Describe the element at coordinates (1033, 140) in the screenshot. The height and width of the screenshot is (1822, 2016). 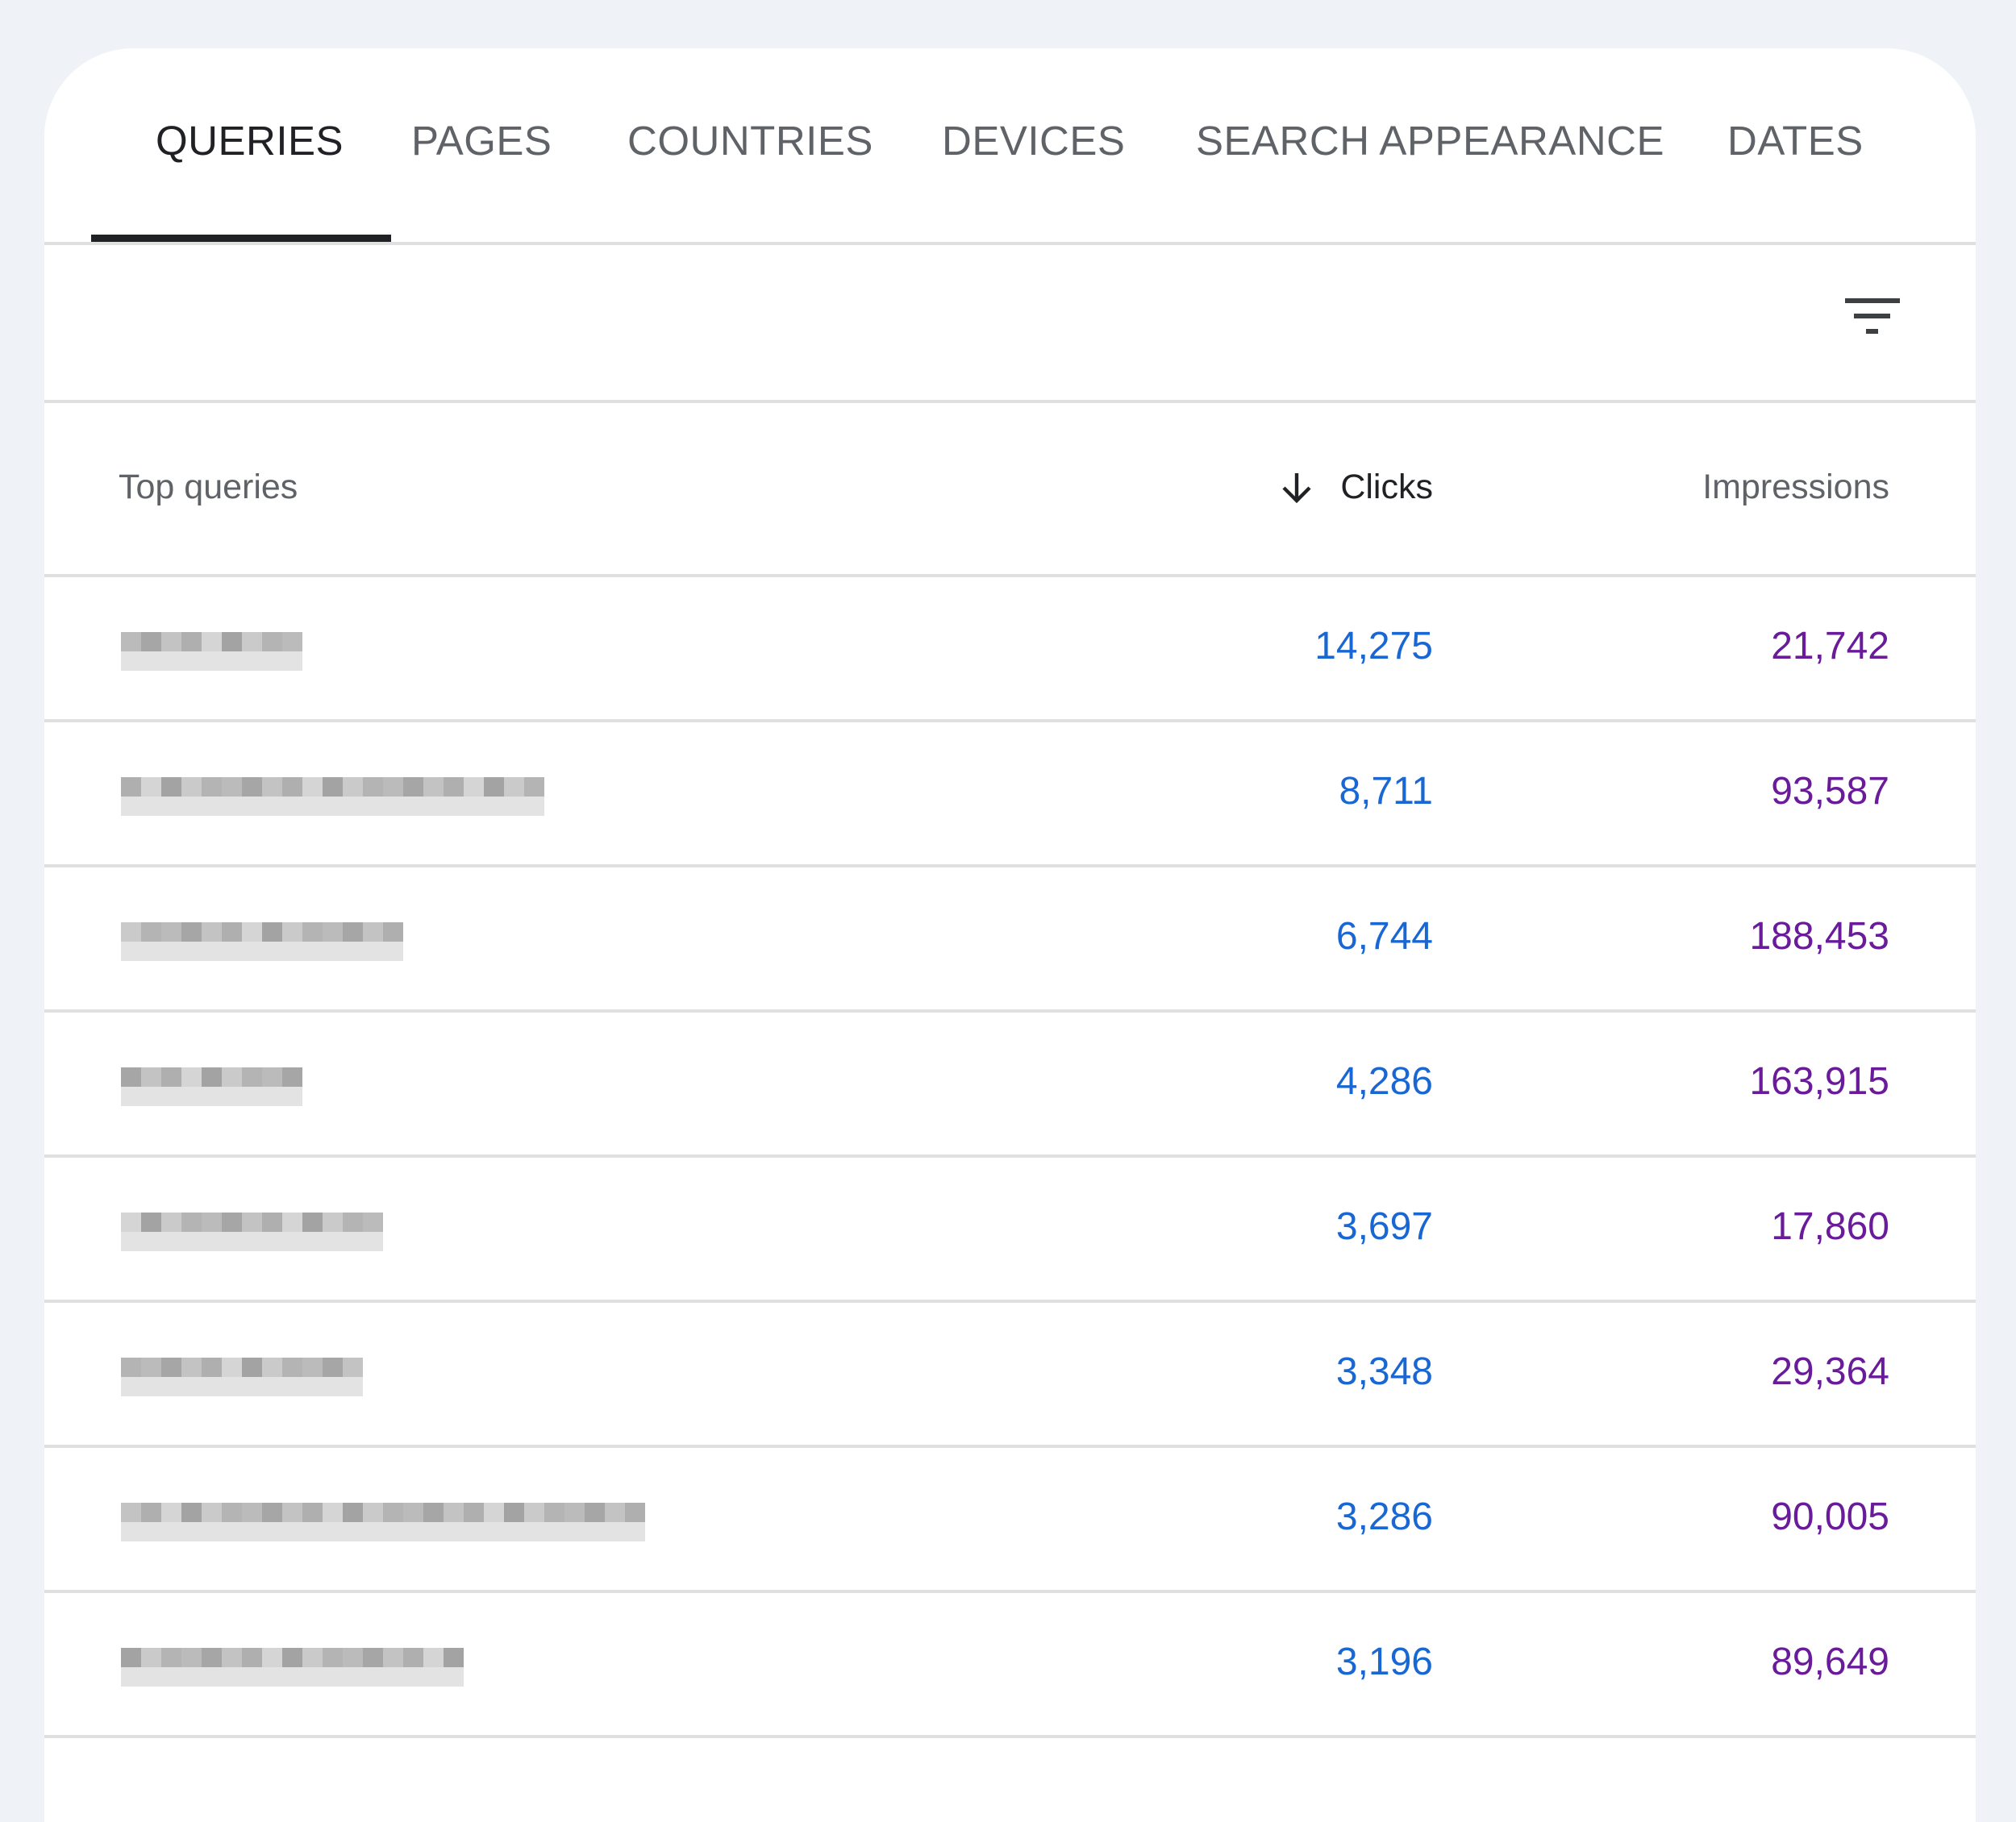
I see `tab-devices: DEVICES` at that location.